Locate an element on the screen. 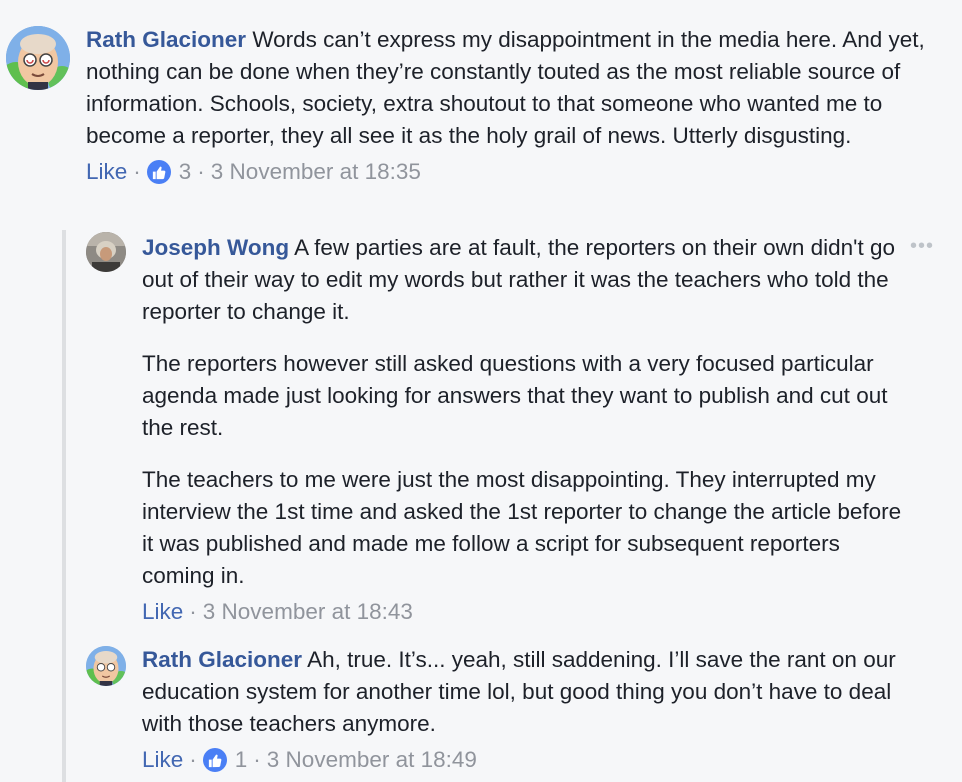  comment-author: Rath Glacioner is located at coordinates (166, 39).